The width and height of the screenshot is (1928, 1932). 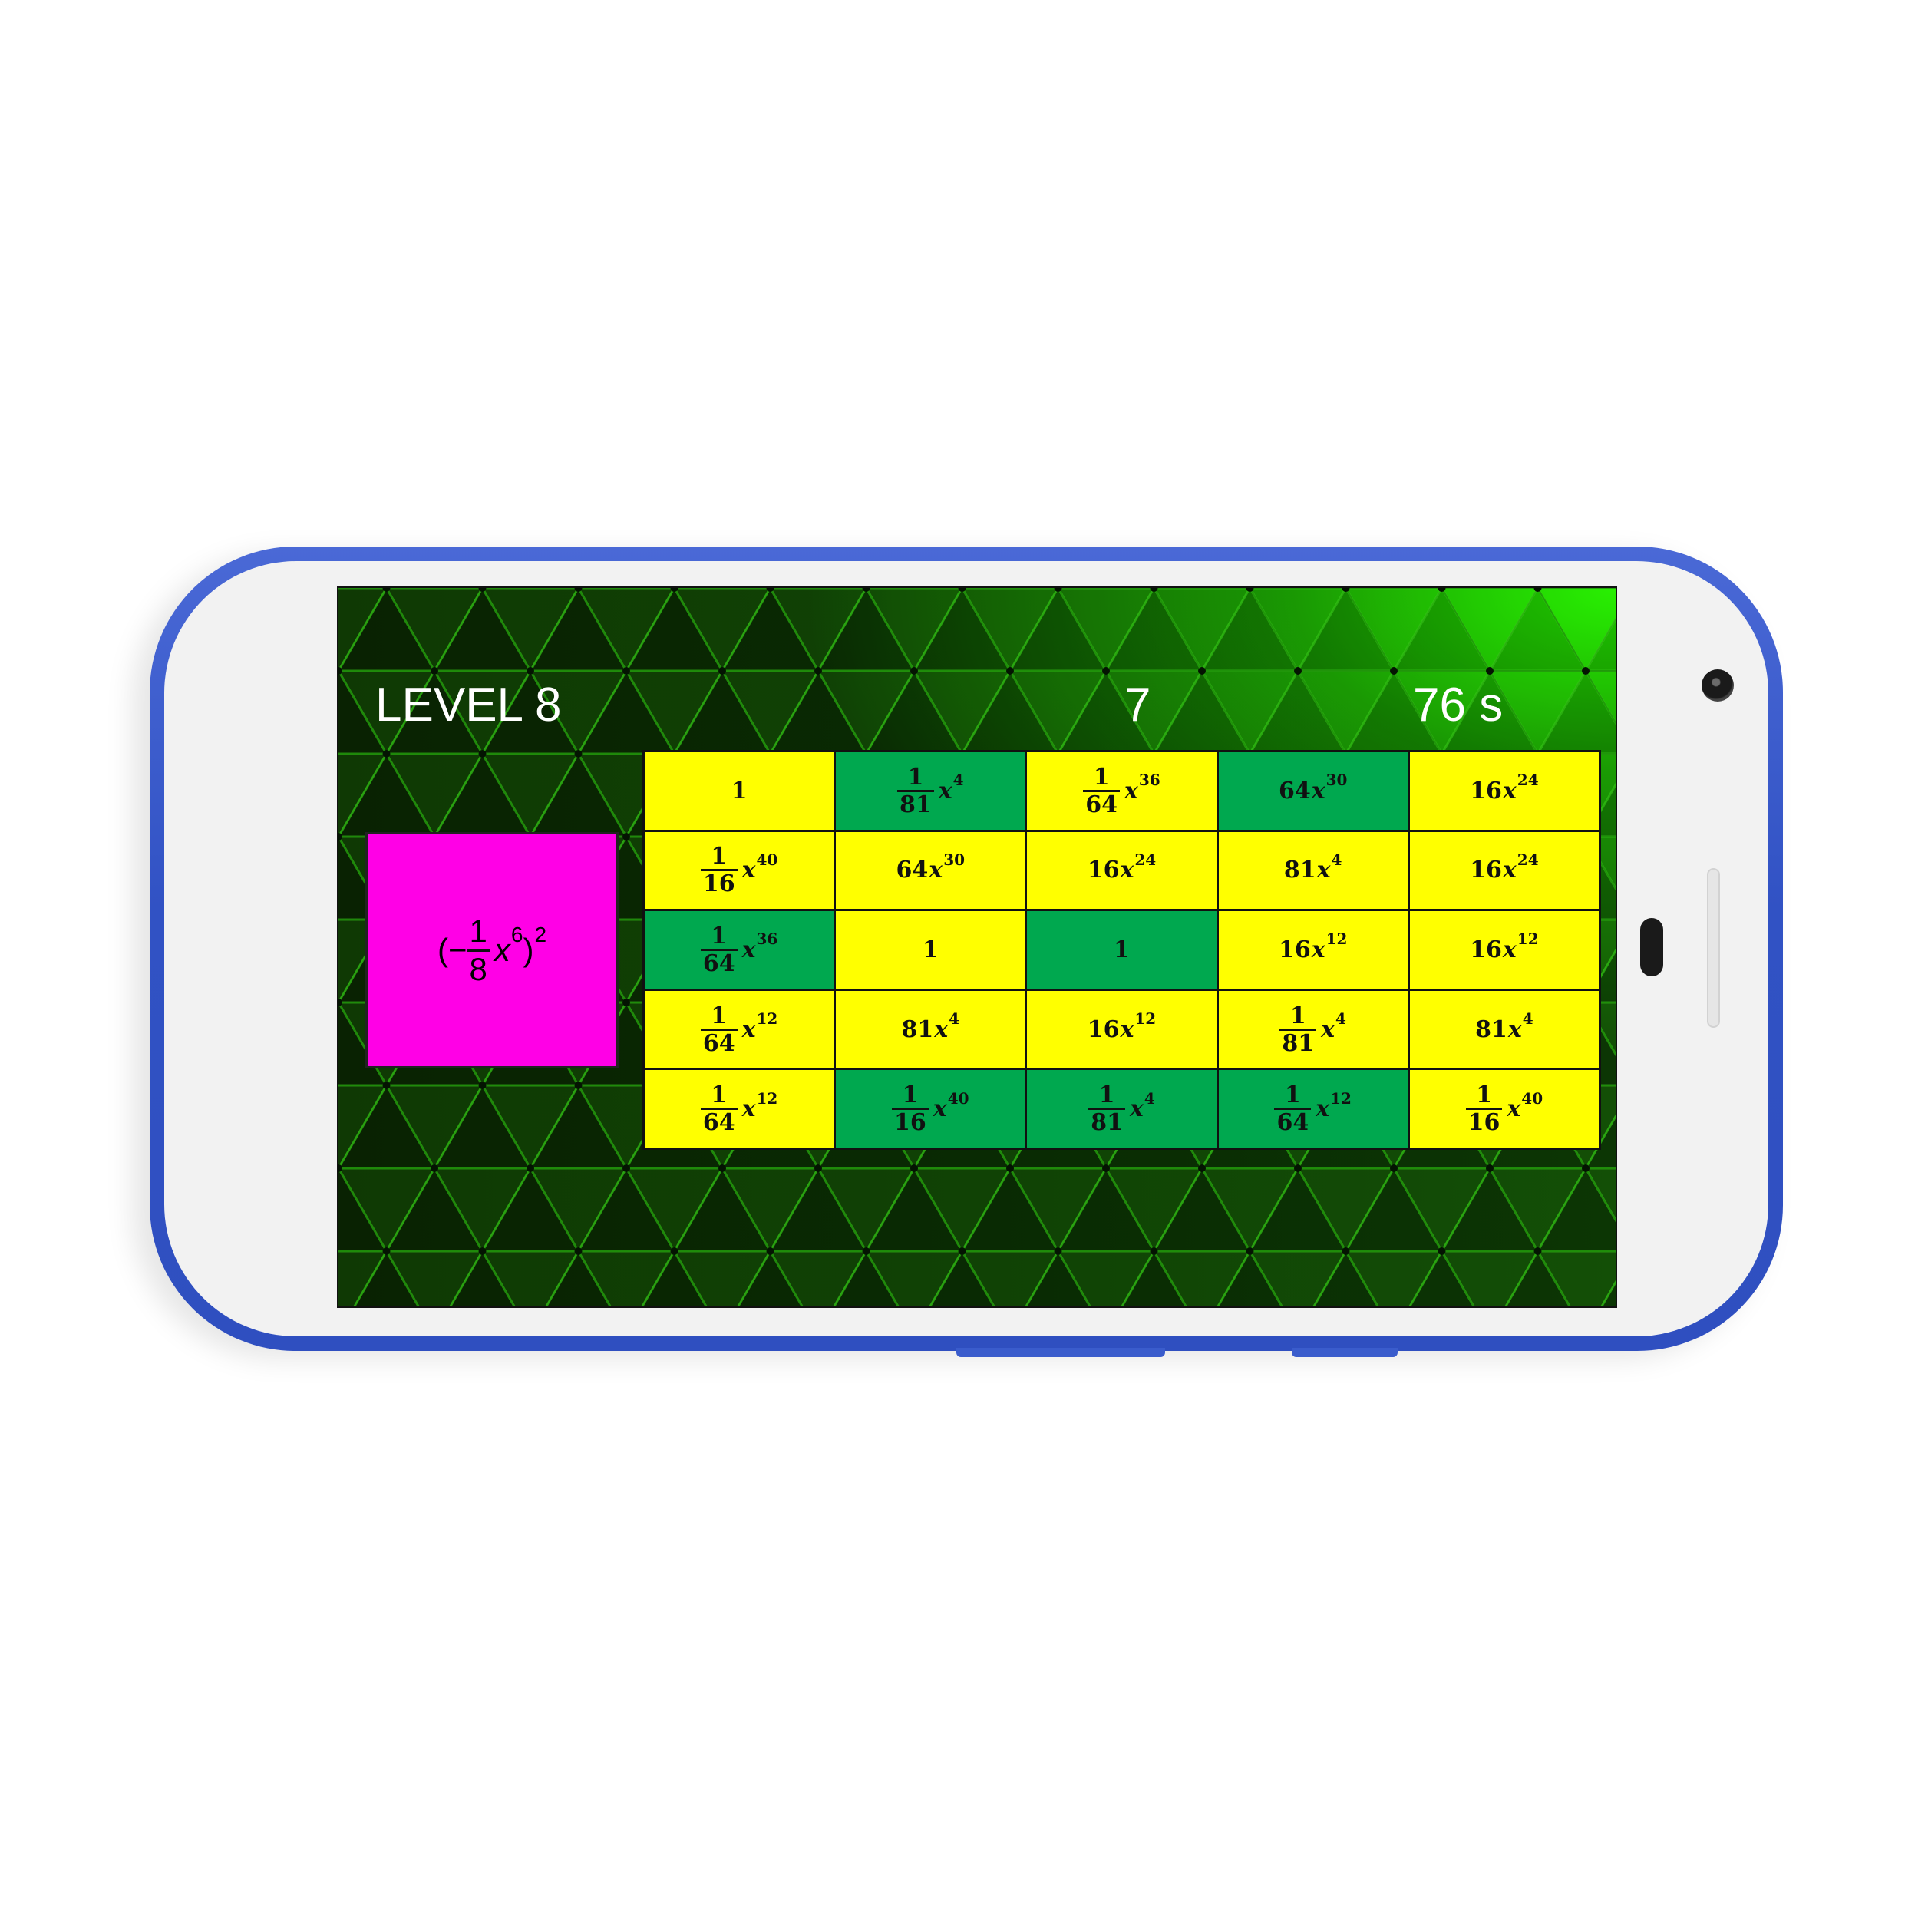 I want to click on target-outer-exponent: 2, so click(x=540, y=934).